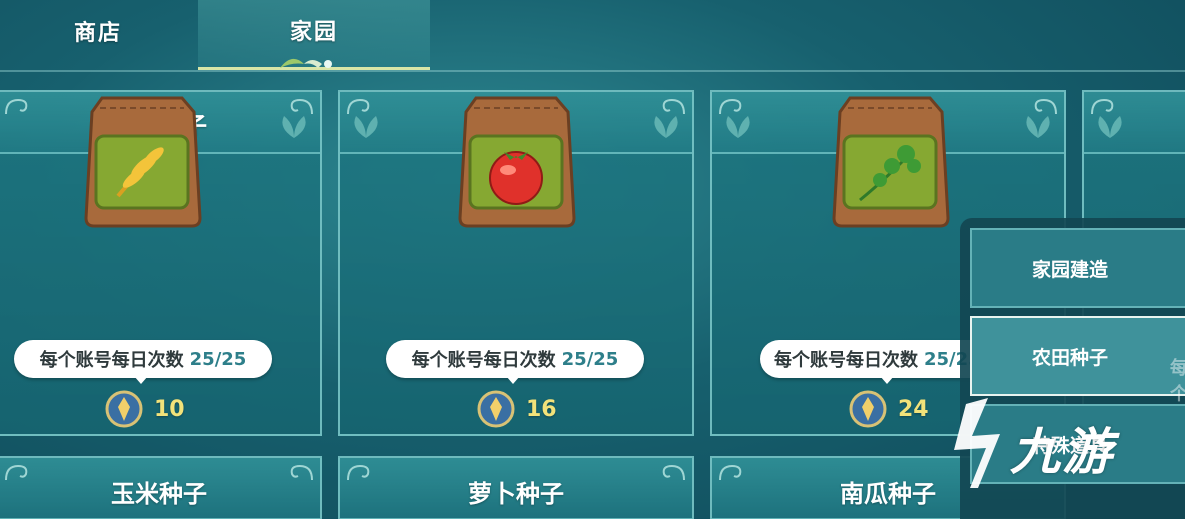  Describe the element at coordinates (143, 162) in the screenshot. I see `wheat-seed-bag-icon` at that location.